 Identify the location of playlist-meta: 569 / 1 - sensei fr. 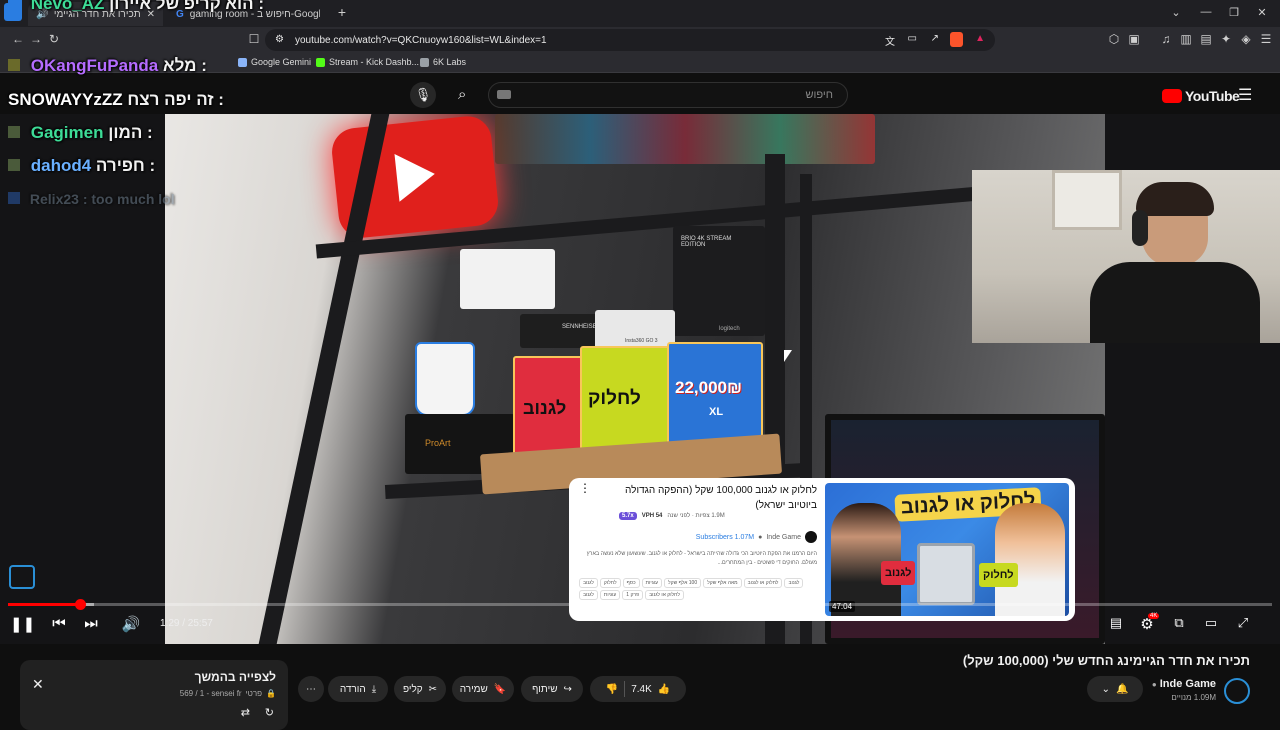
(210, 693).